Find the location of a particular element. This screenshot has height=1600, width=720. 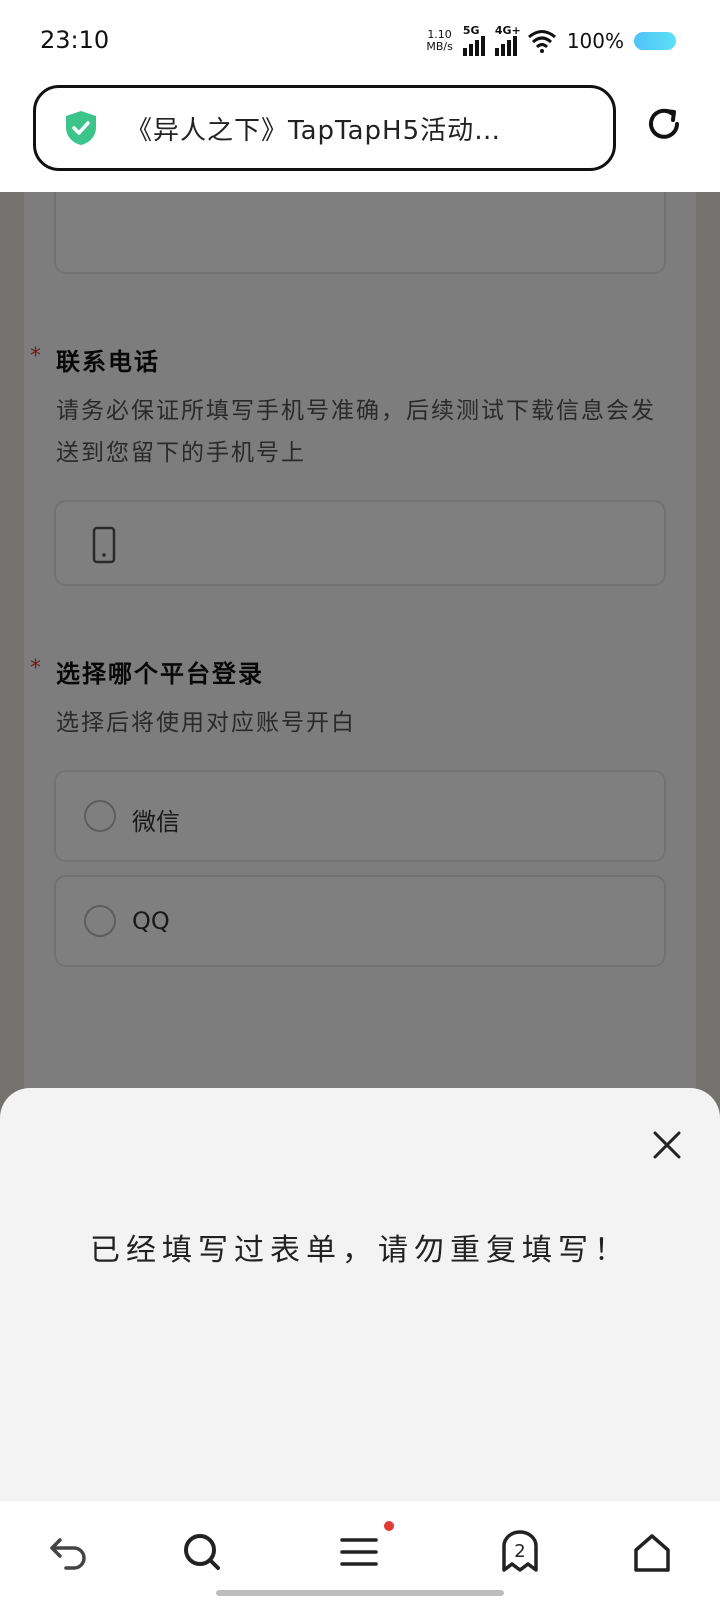

wifi-icon is located at coordinates (541, 41).